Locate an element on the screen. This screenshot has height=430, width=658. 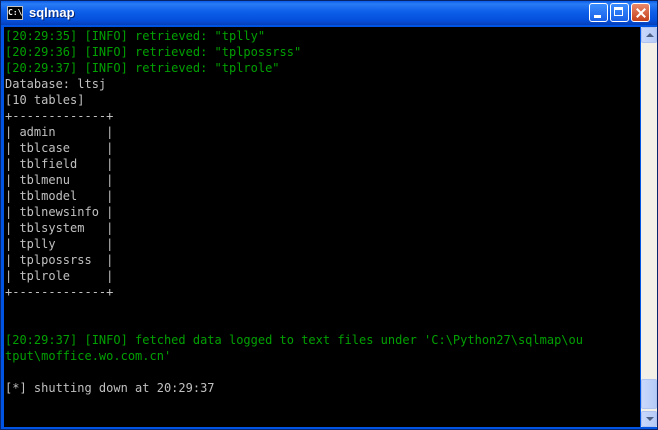
console-line: | tblmenu | is located at coordinates (59, 180).